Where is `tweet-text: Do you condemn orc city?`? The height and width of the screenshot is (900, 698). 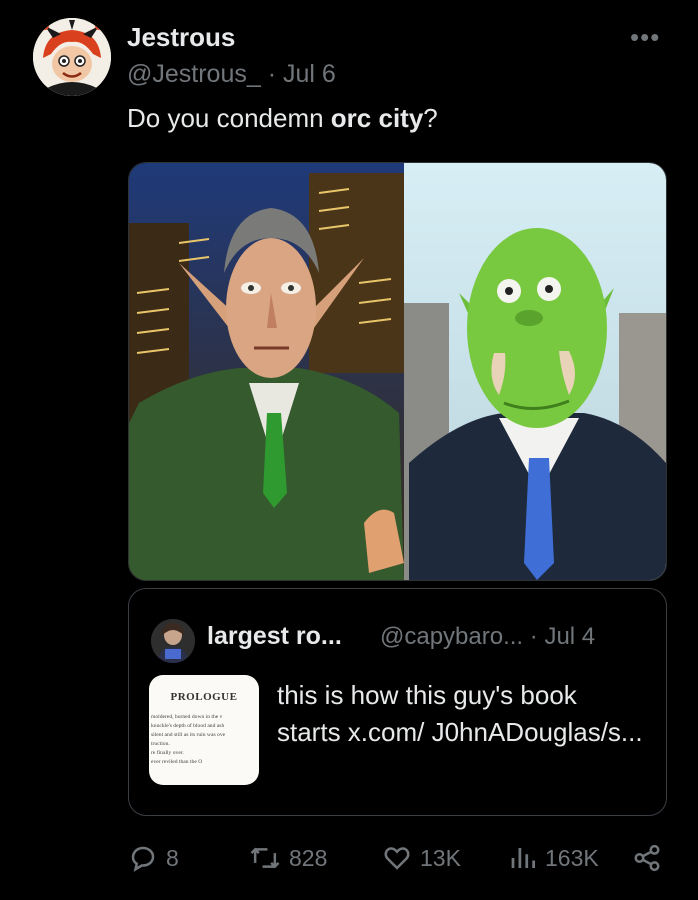 tweet-text: Do you condemn orc city? is located at coordinates (282, 118).